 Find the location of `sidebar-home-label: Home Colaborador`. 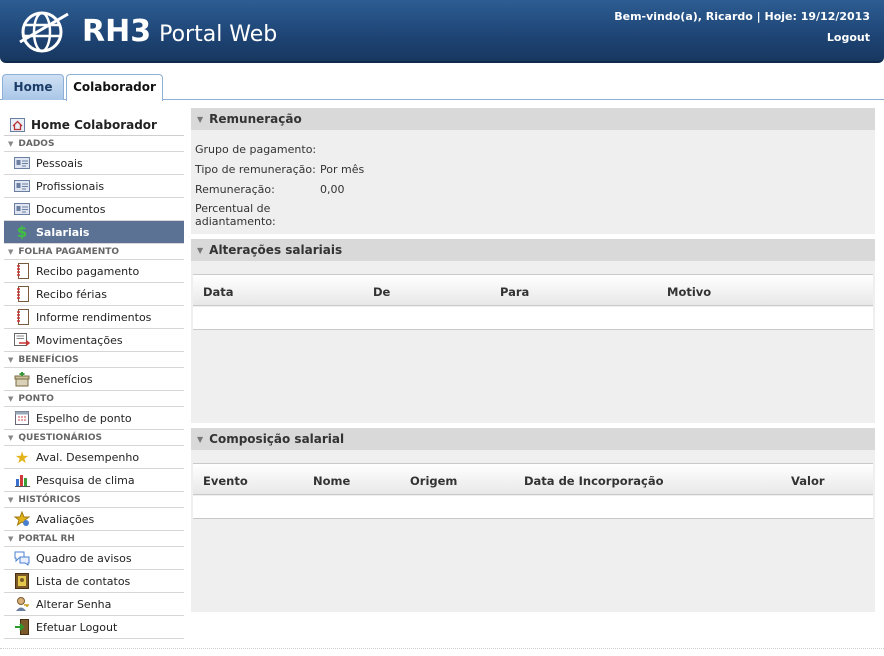

sidebar-home-label: Home Colaborador is located at coordinates (94, 124).